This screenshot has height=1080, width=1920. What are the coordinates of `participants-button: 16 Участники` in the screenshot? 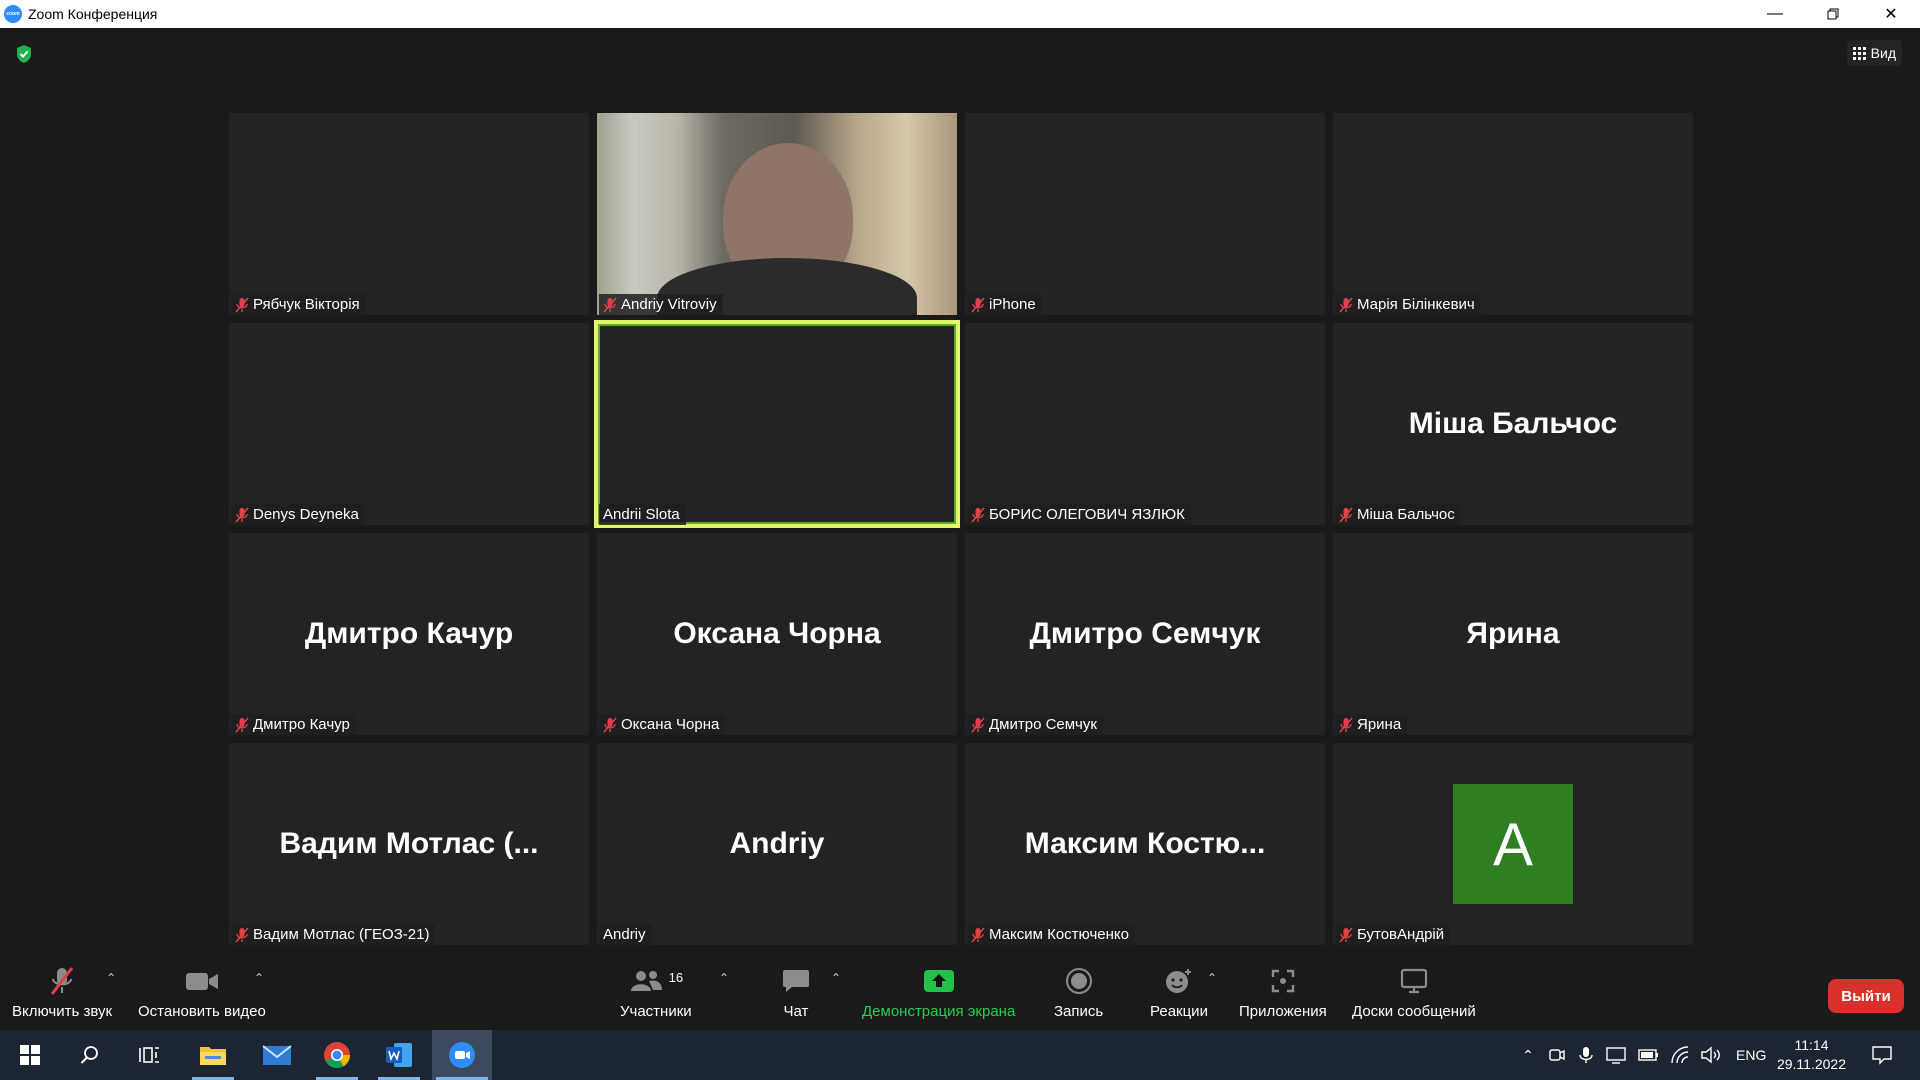 It's located at (656, 993).